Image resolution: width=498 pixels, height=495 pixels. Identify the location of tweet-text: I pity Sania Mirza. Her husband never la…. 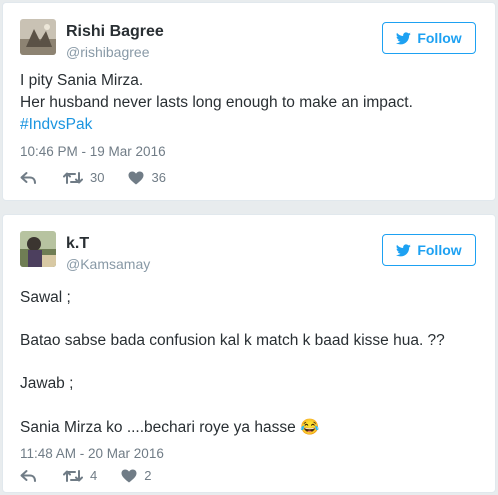
(216, 103).